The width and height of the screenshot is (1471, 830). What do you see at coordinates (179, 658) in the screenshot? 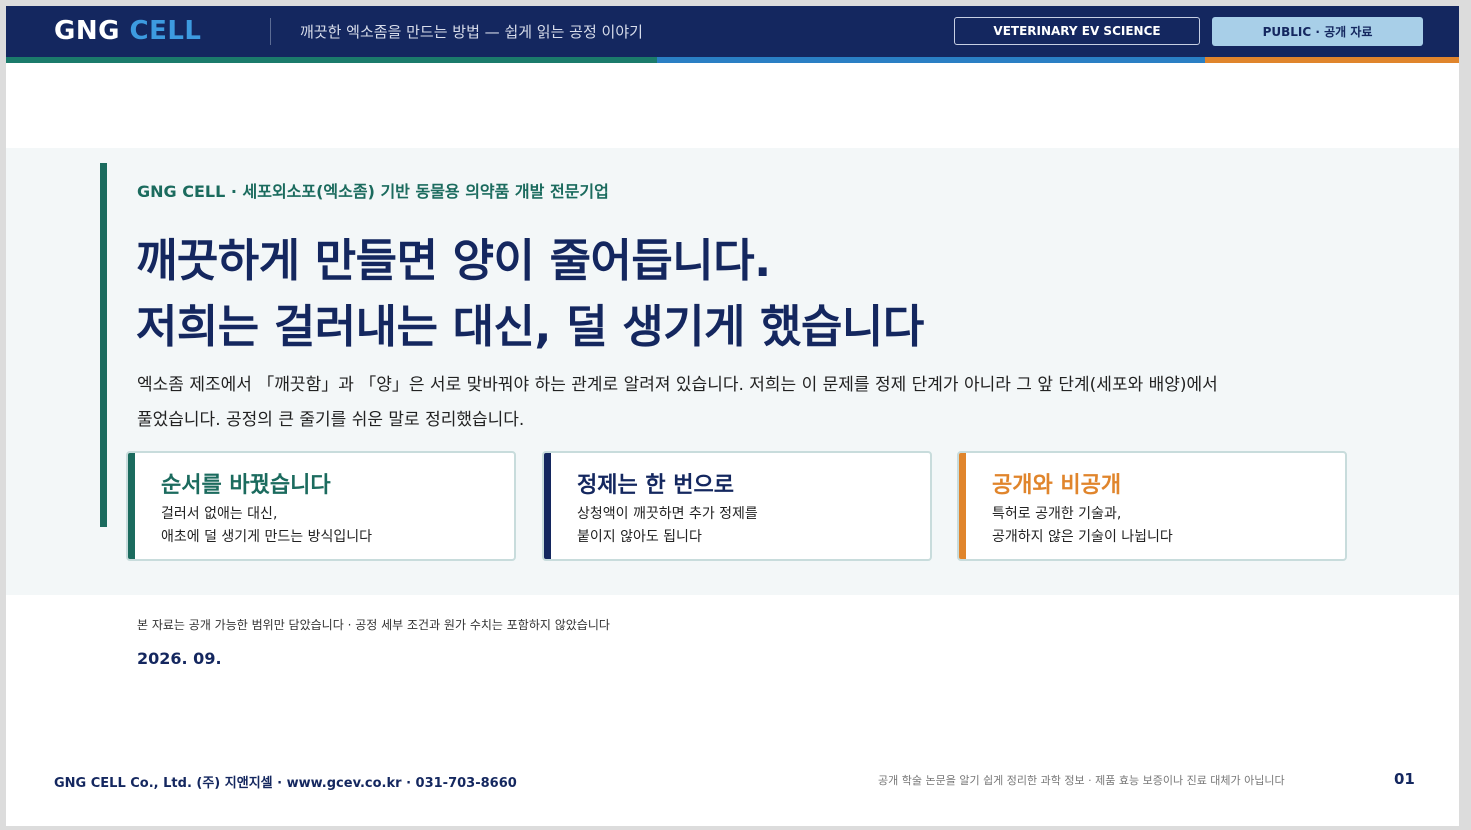
I see `publication-date: 2026. 09.` at bounding box center [179, 658].